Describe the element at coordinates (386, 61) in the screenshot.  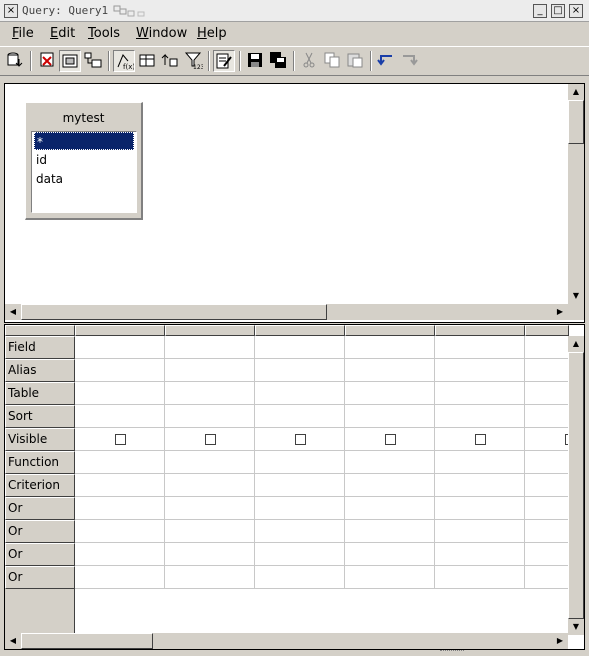
I see `undo-icon` at that location.